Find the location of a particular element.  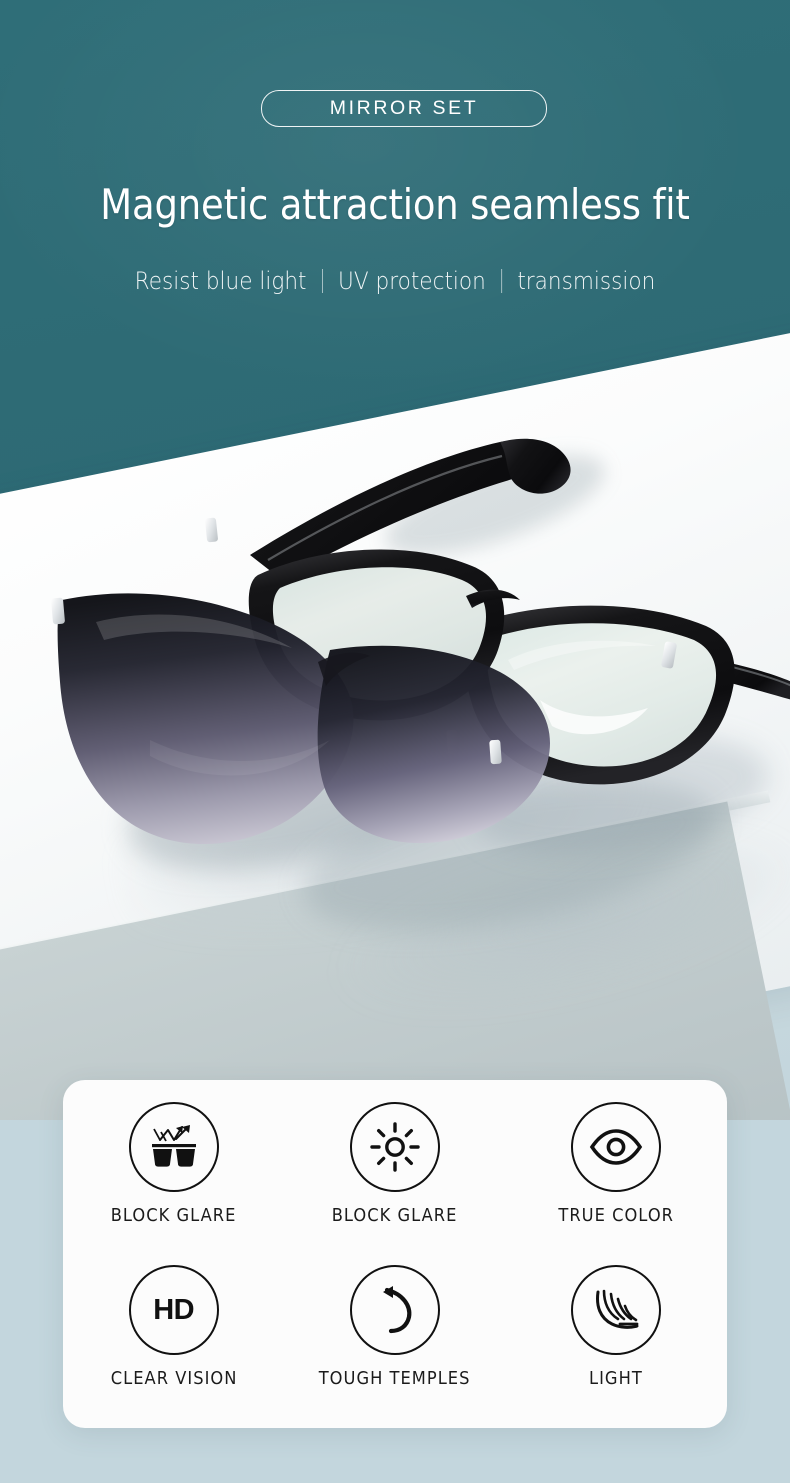

feature-label: LIGHT is located at coordinates (616, 1379).